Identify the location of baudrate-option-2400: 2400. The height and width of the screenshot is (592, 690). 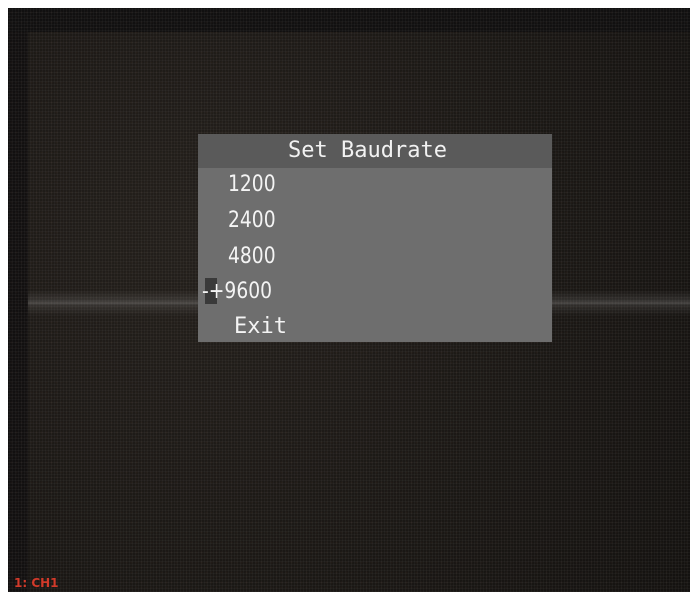
(252, 220).